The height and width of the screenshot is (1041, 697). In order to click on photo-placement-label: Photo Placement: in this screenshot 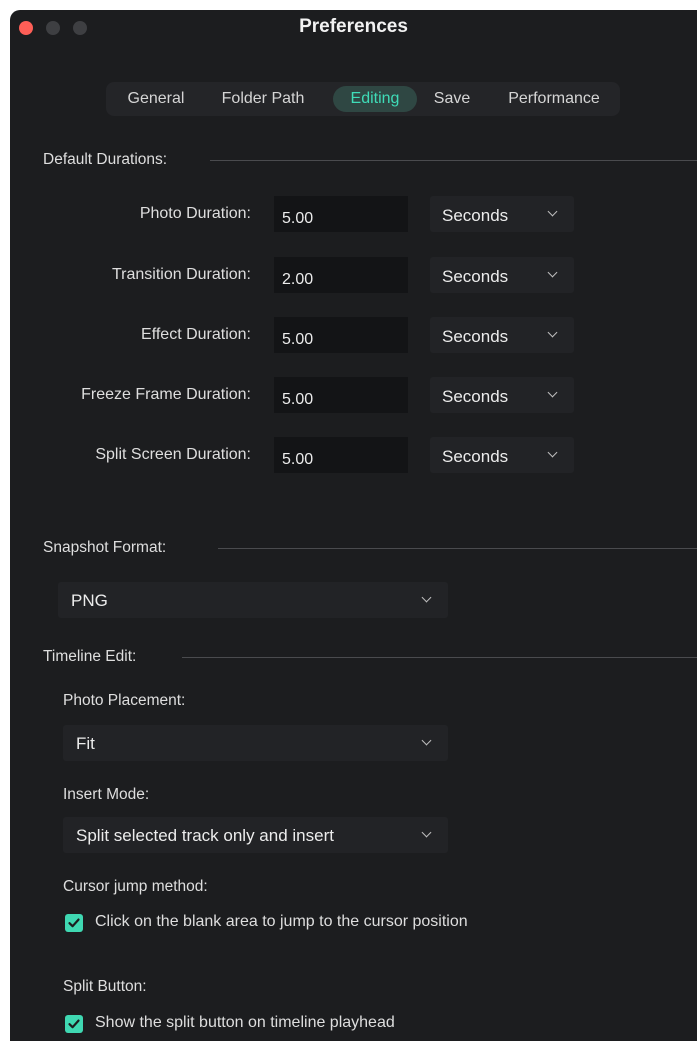, I will do `click(124, 700)`.